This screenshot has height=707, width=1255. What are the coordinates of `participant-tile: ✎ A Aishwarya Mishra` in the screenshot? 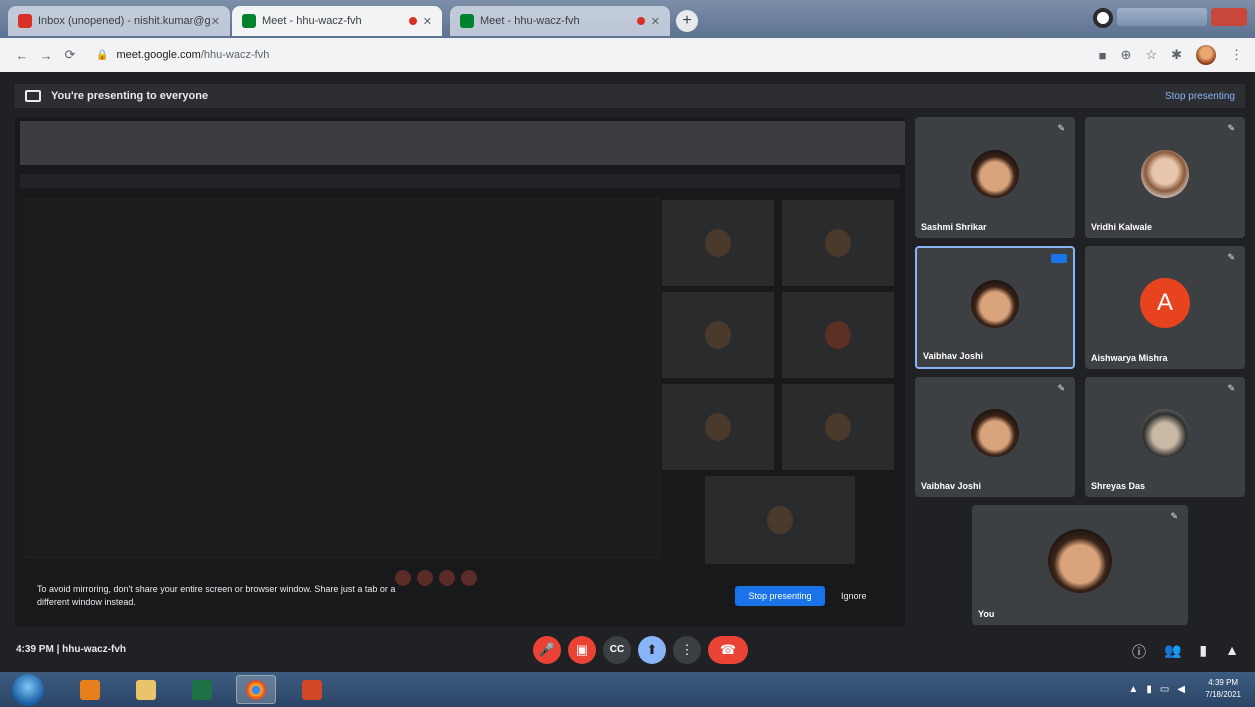 It's located at (1165, 307).